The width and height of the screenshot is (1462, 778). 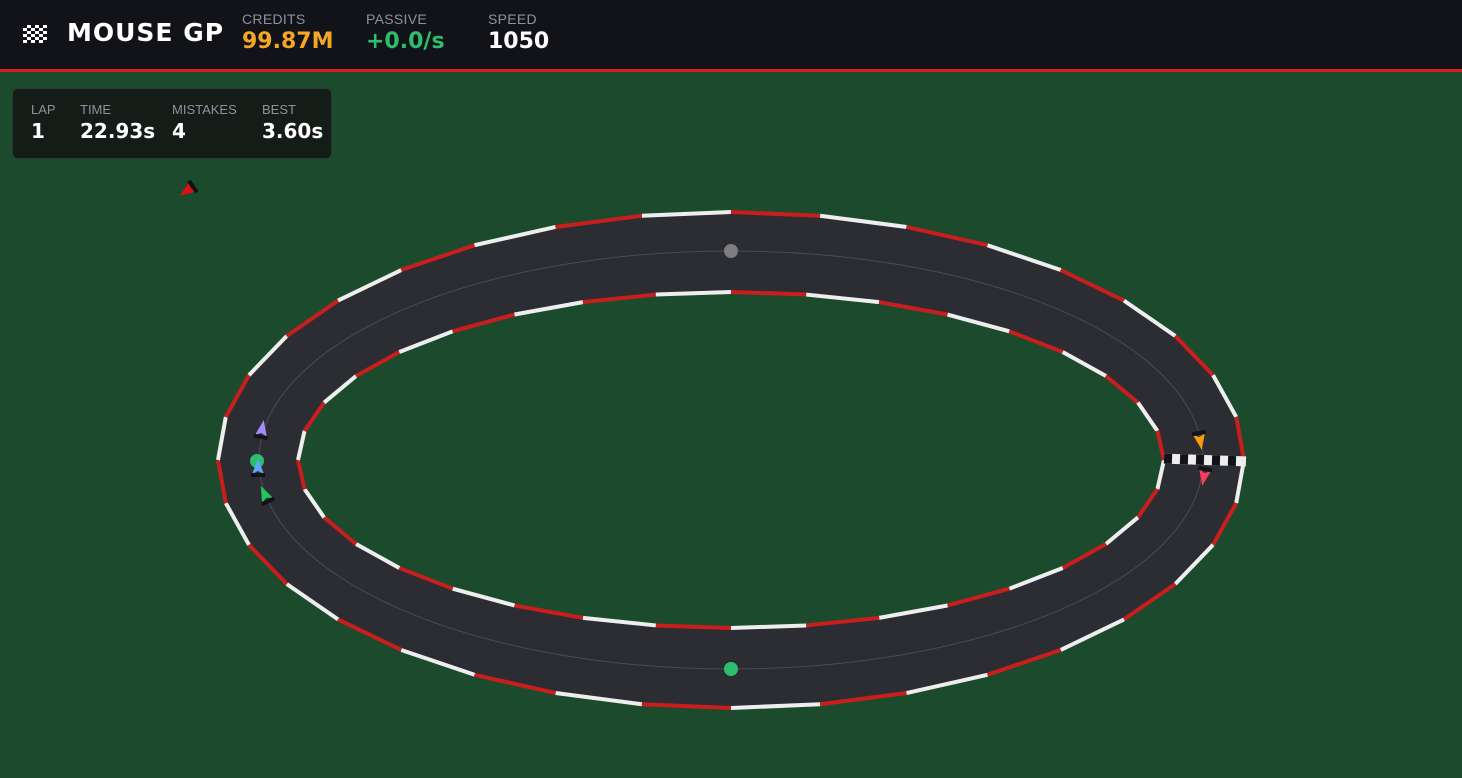 What do you see at coordinates (405, 41) in the screenshot?
I see `passive-value: +0.0/s` at bounding box center [405, 41].